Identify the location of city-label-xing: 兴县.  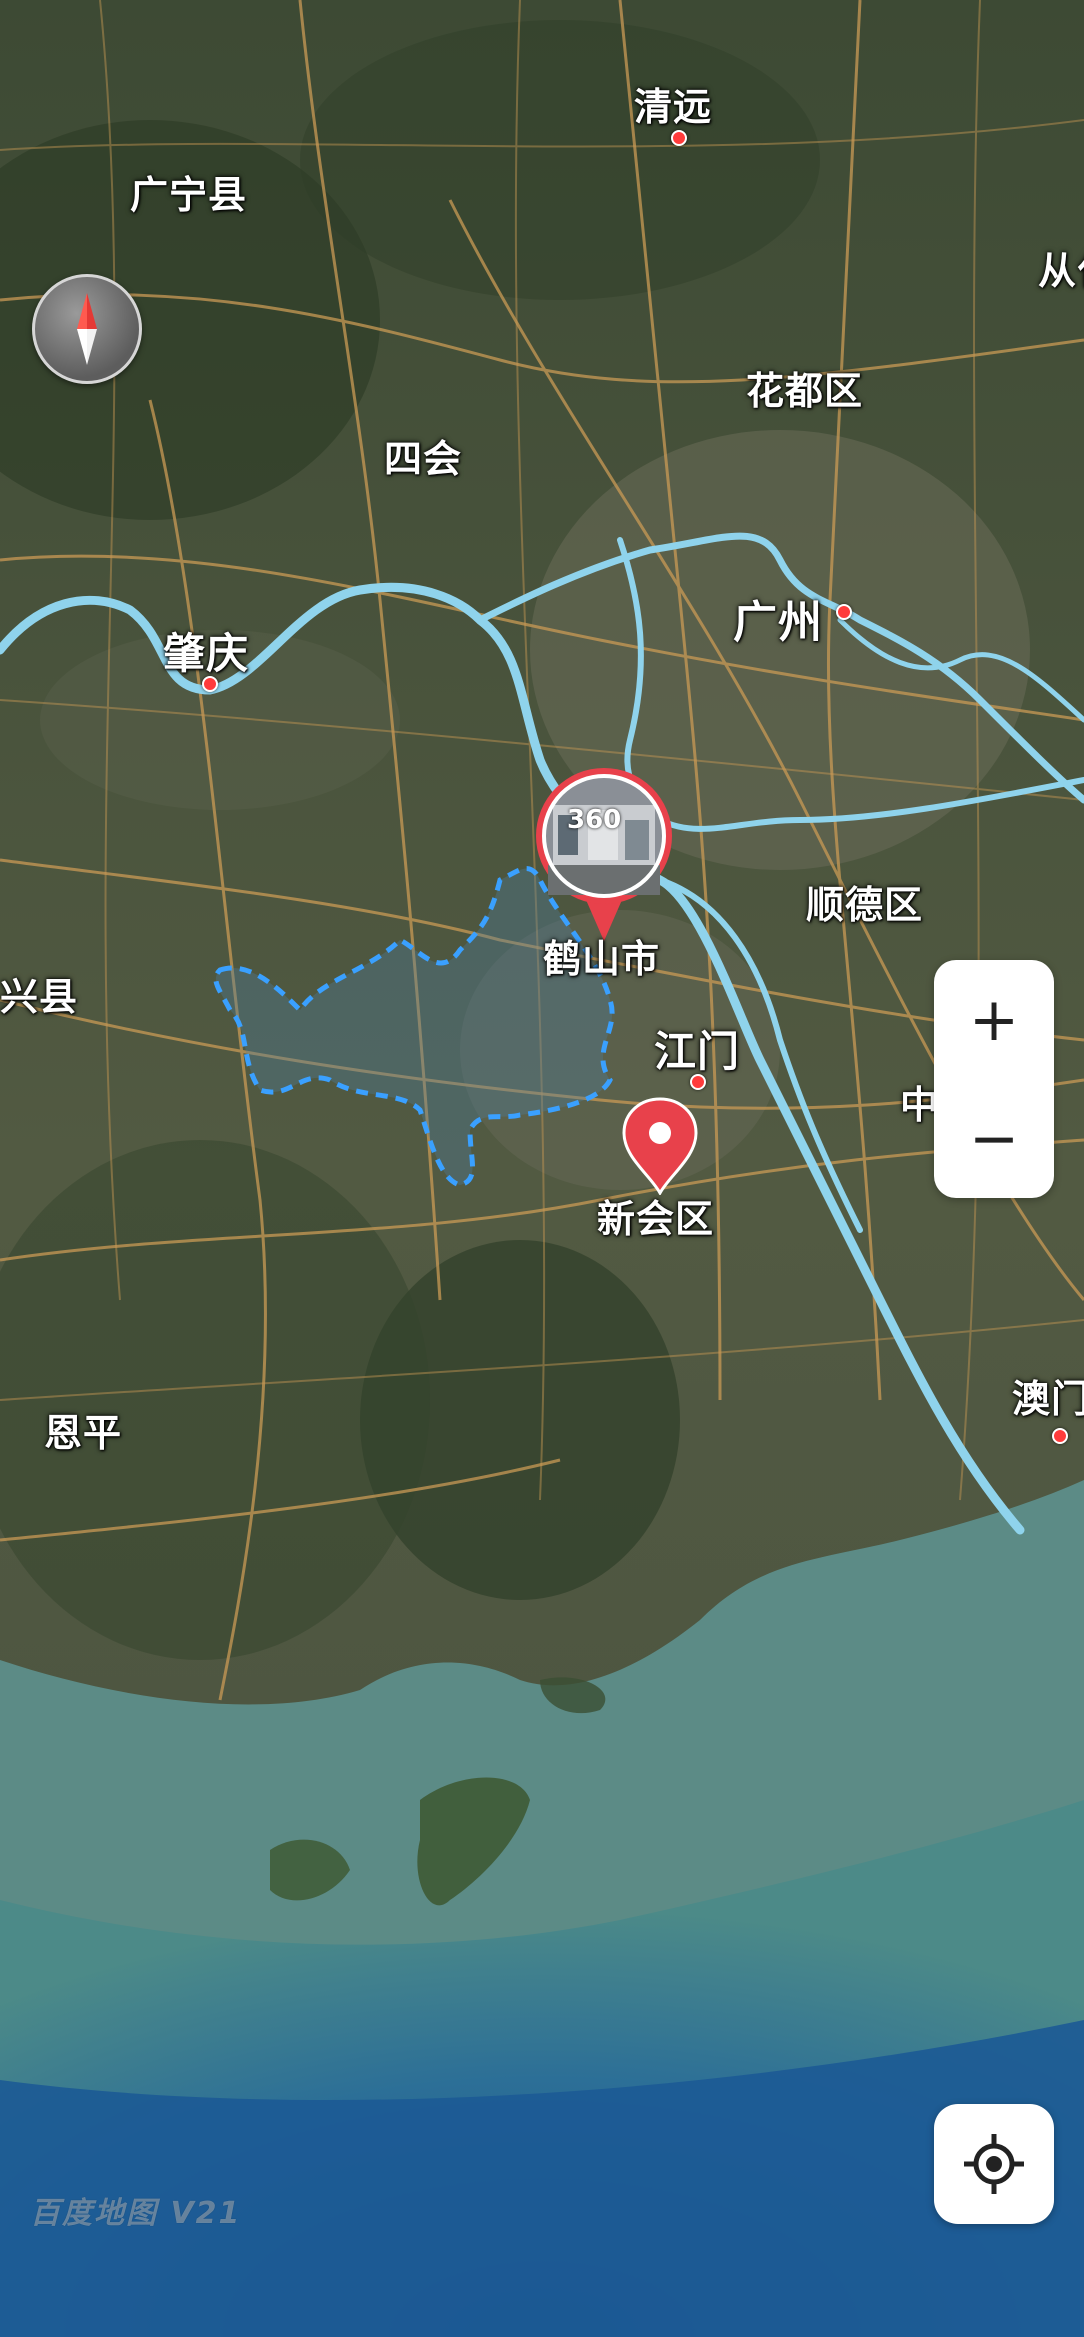
(39, 993).